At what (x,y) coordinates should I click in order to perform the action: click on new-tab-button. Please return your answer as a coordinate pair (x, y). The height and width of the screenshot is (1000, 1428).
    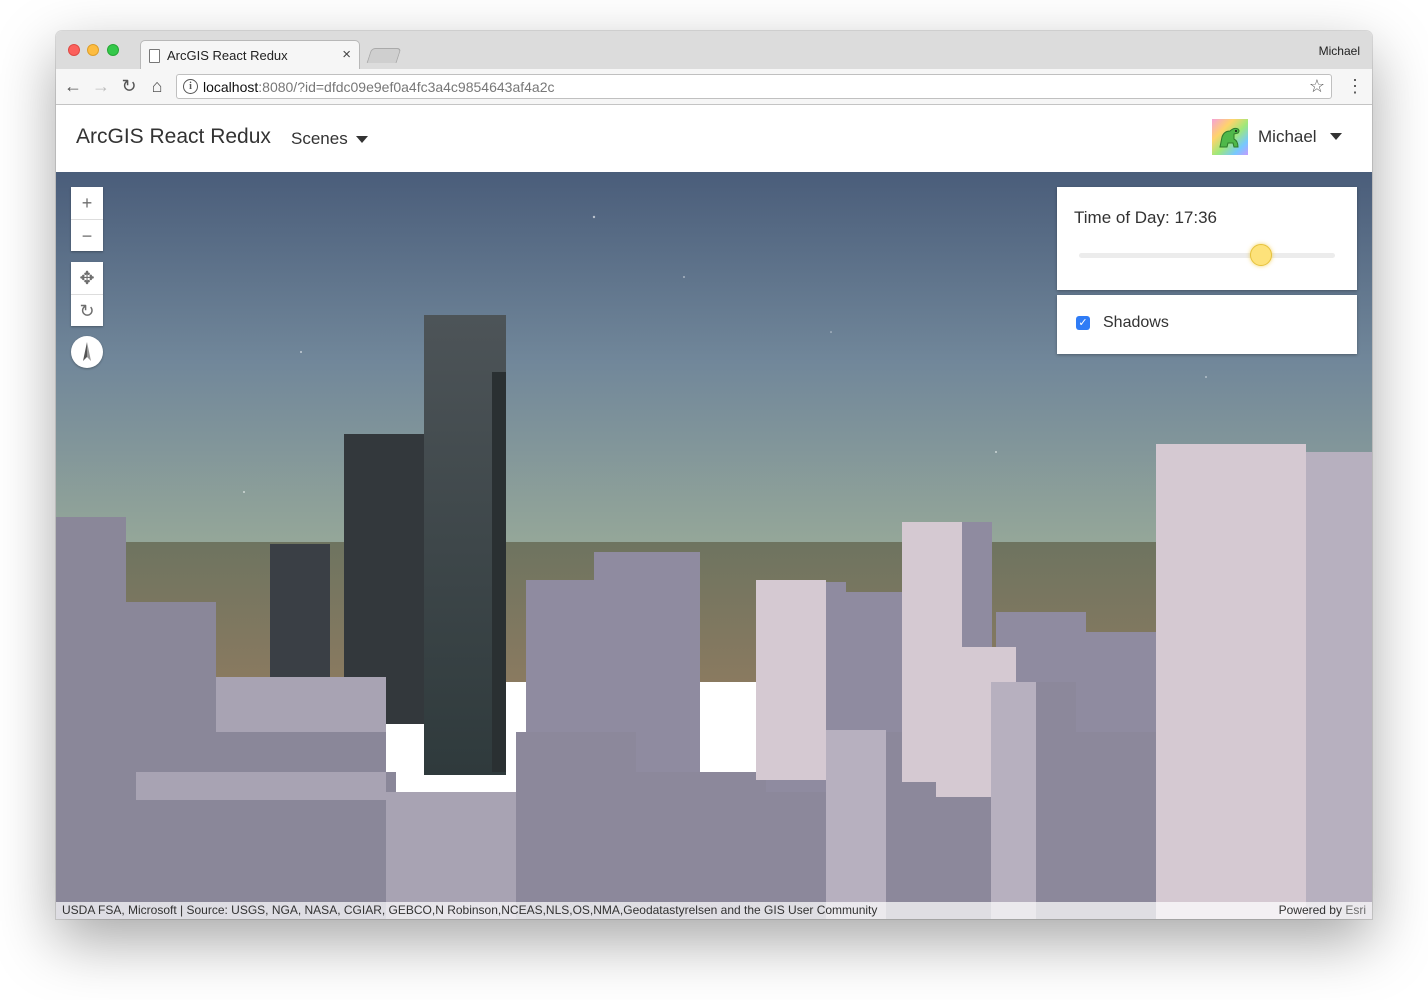
    Looking at the image, I should click on (384, 55).